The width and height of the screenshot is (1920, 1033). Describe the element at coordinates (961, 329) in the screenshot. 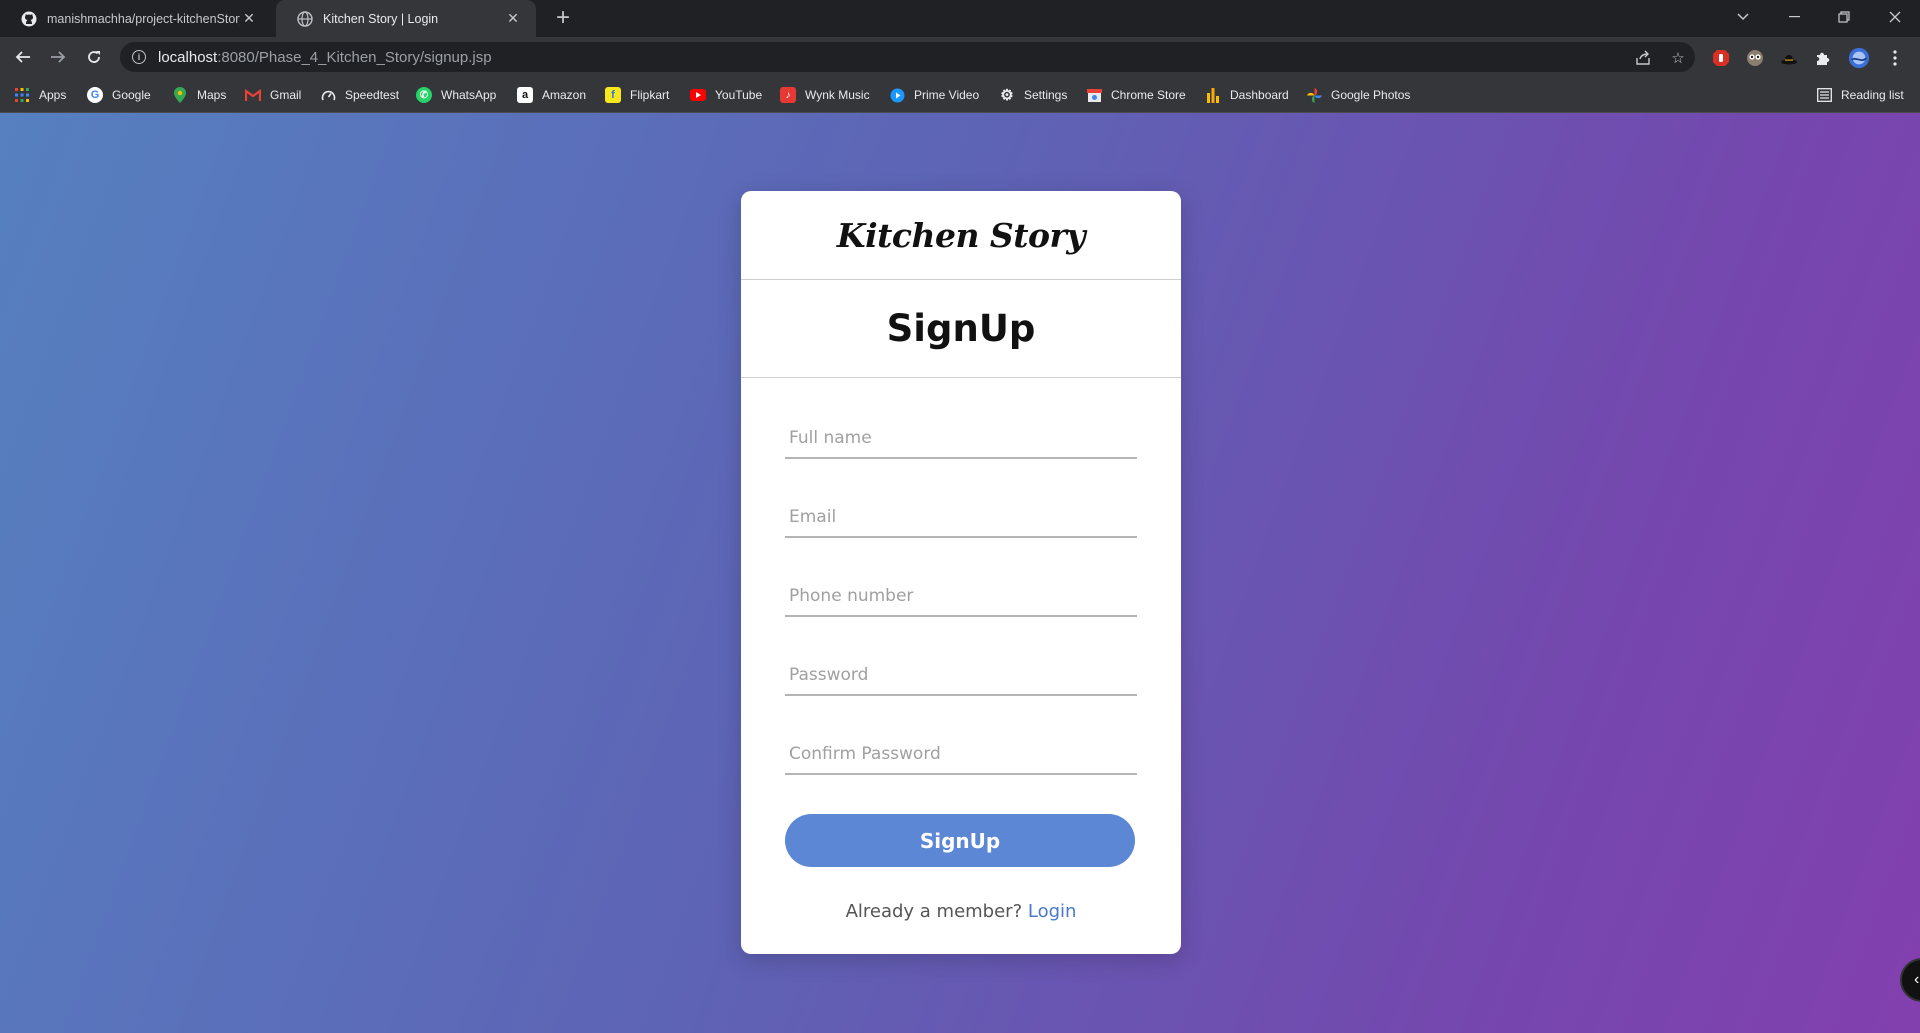

I see `page-title: SignUp` at that location.